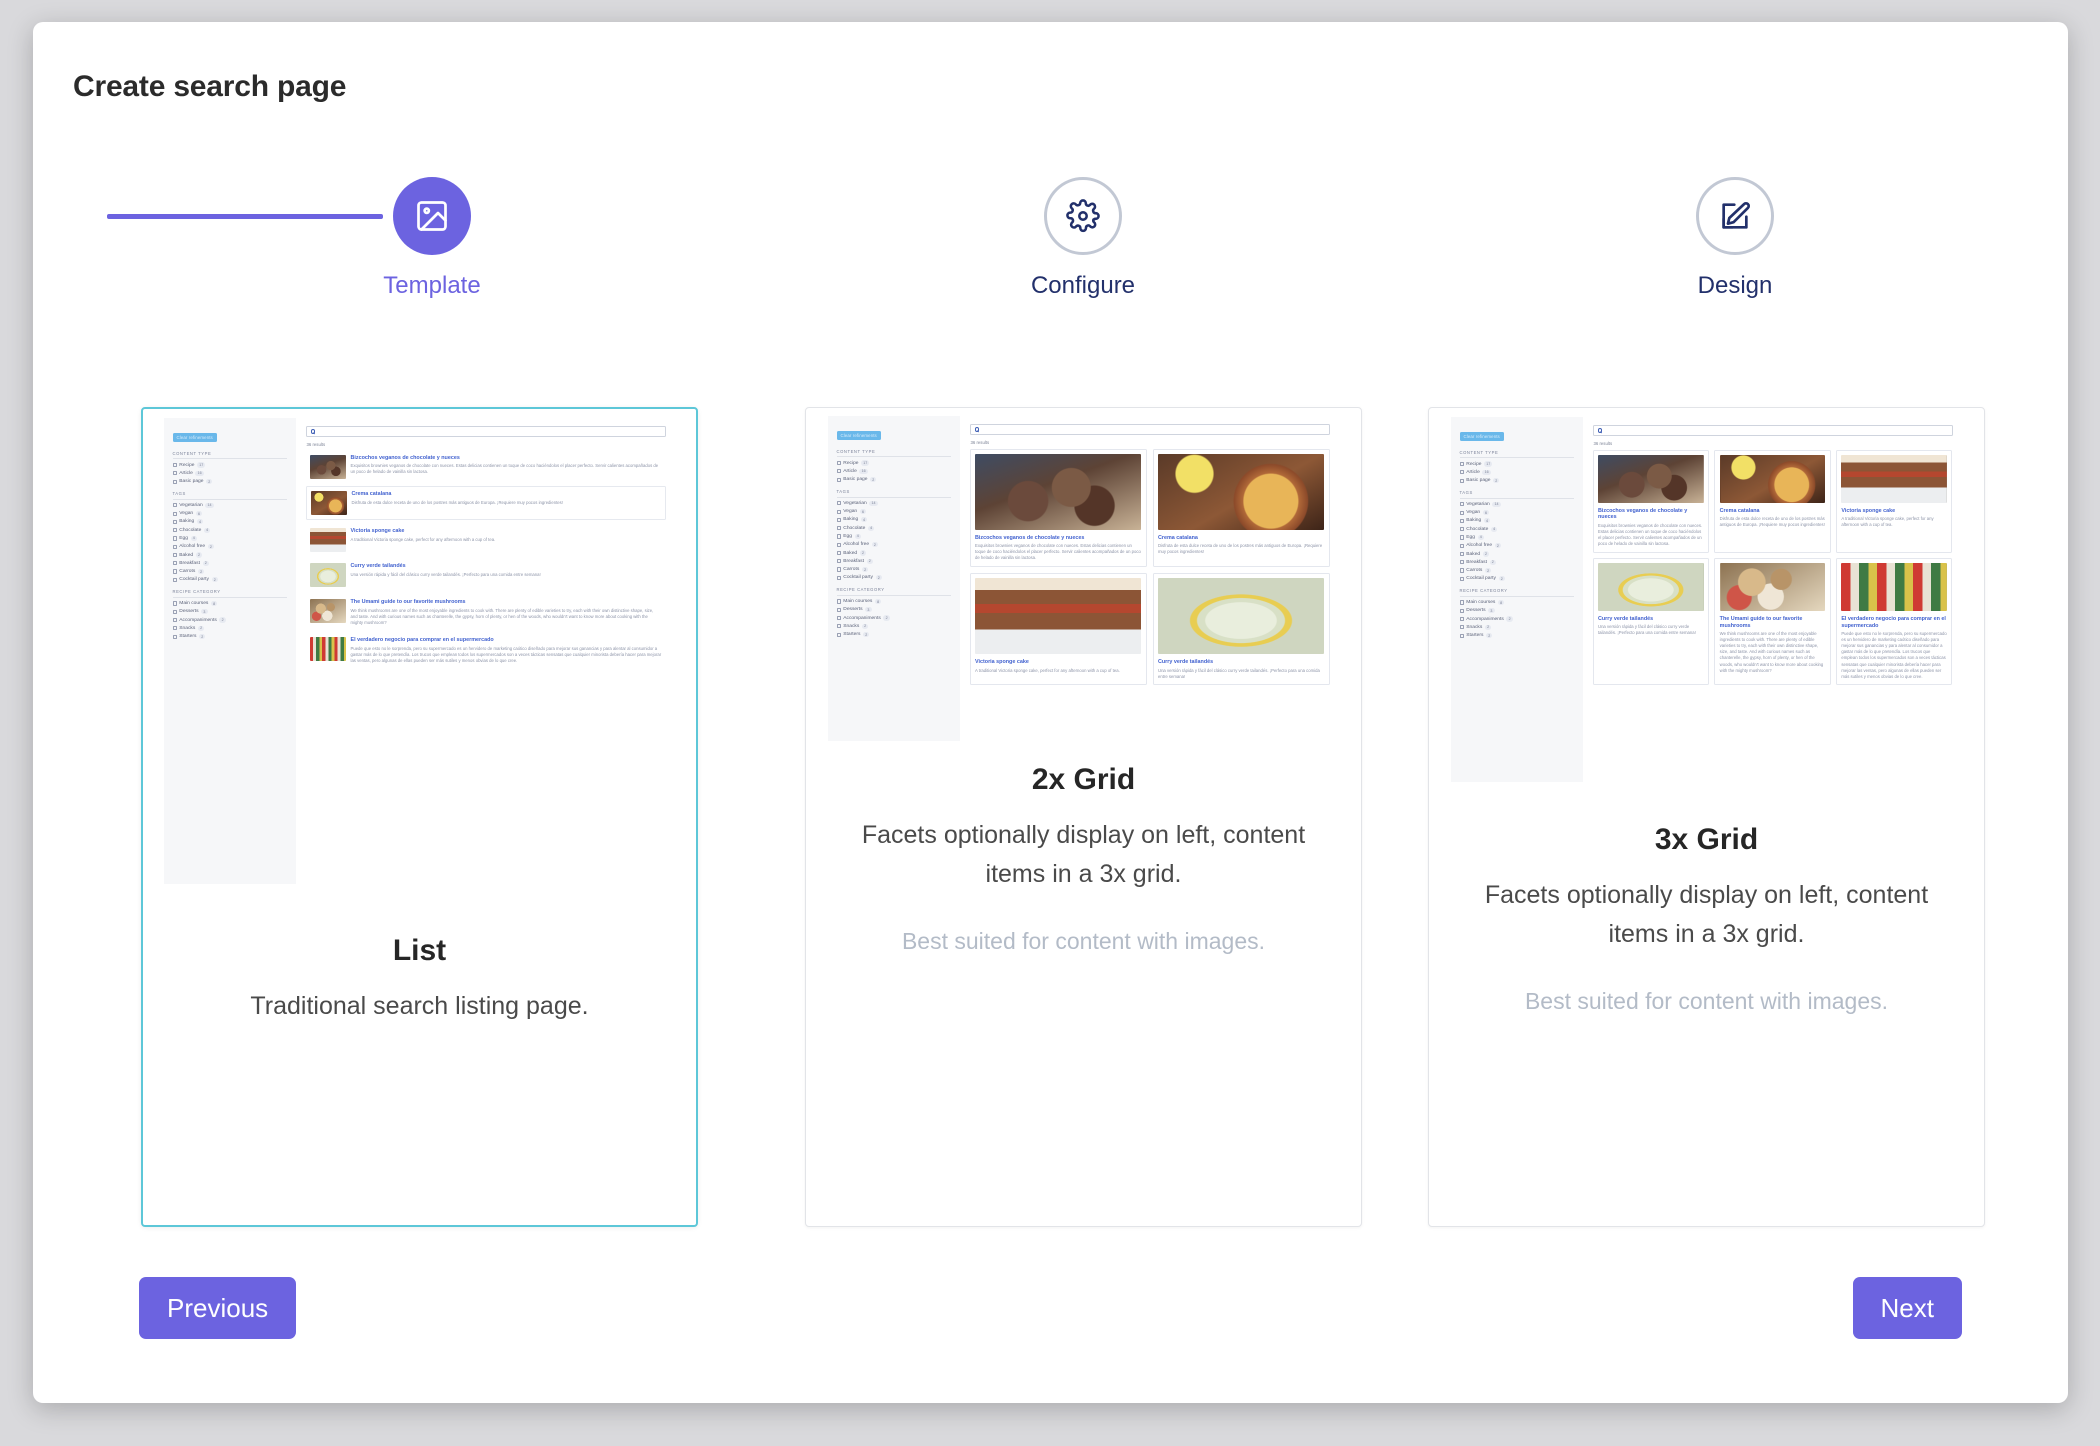 The height and width of the screenshot is (1446, 2100). I want to click on step-template-circle, so click(432, 216).